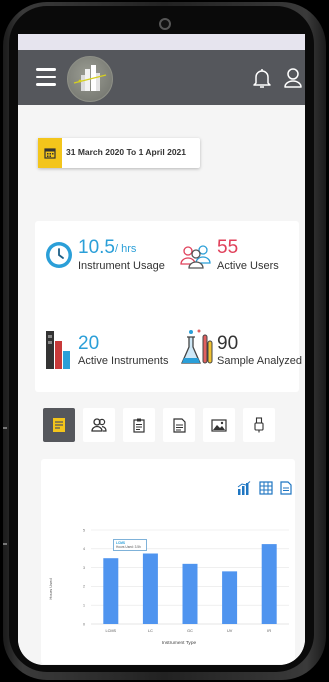 This screenshot has height=682, width=329. Describe the element at coordinates (126, 249) in the screenshot. I see `instrument-usage-unit: / hrs` at that location.